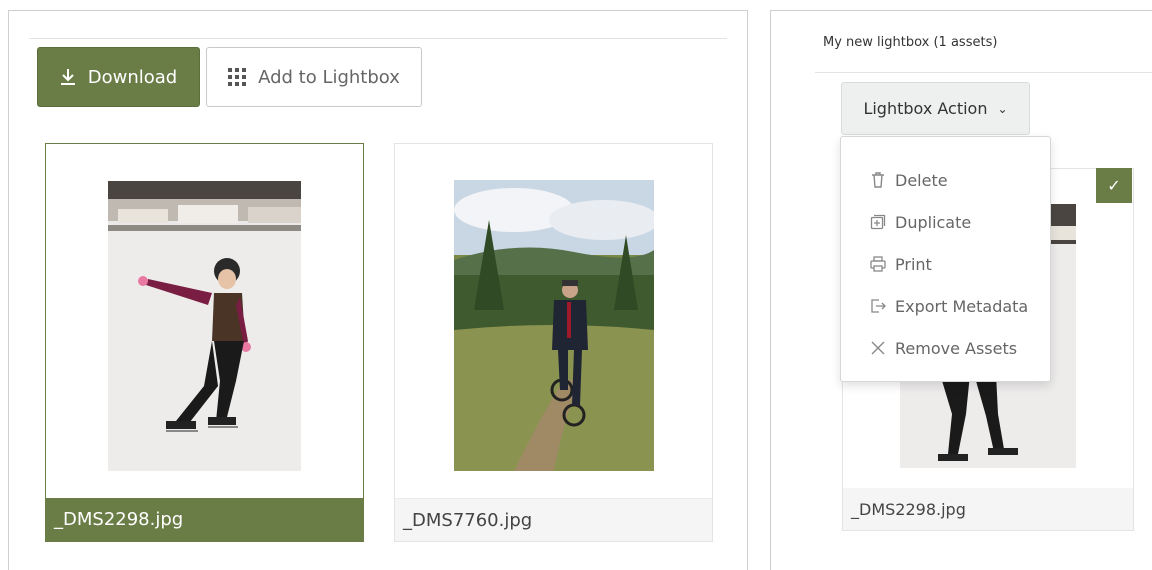 The height and width of the screenshot is (570, 1152). What do you see at coordinates (878, 264) in the screenshot?
I see `print-icon` at bounding box center [878, 264].